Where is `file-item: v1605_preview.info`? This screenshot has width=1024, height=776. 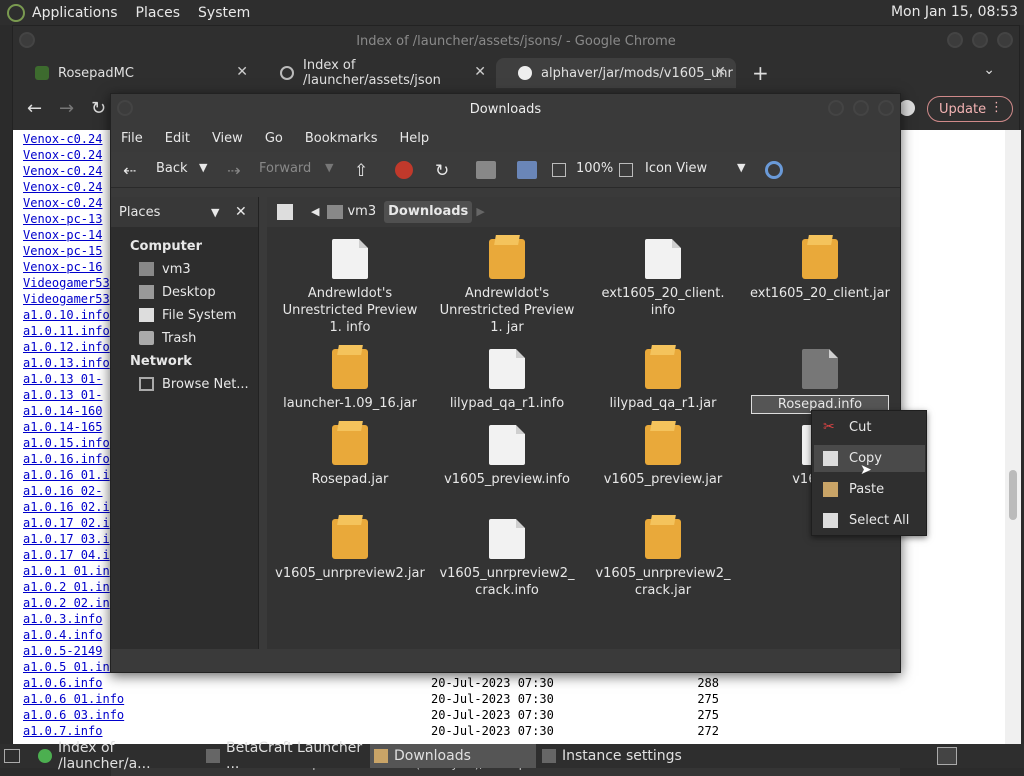 file-item: v1605_preview.info is located at coordinates (507, 456).